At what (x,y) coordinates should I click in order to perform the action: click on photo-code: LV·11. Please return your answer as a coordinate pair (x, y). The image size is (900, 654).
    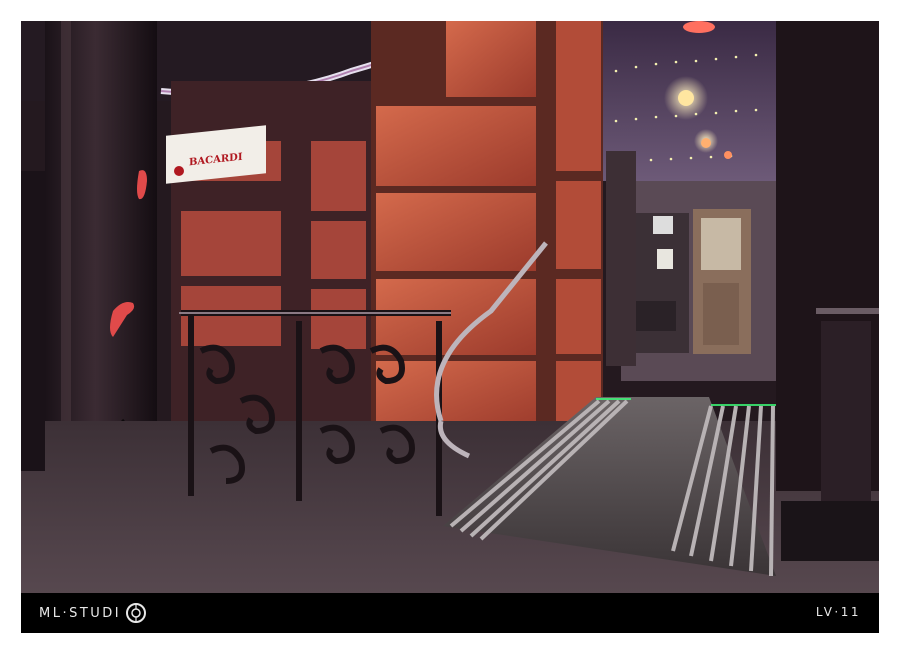
    Looking at the image, I should click on (838, 612).